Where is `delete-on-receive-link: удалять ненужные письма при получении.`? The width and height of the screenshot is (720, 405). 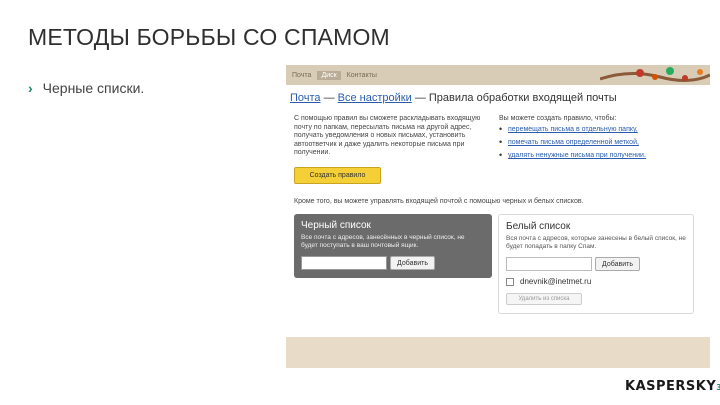
delete-on-receive-link: удалять ненужные письма при получении. is located at coordinates (577, 155).